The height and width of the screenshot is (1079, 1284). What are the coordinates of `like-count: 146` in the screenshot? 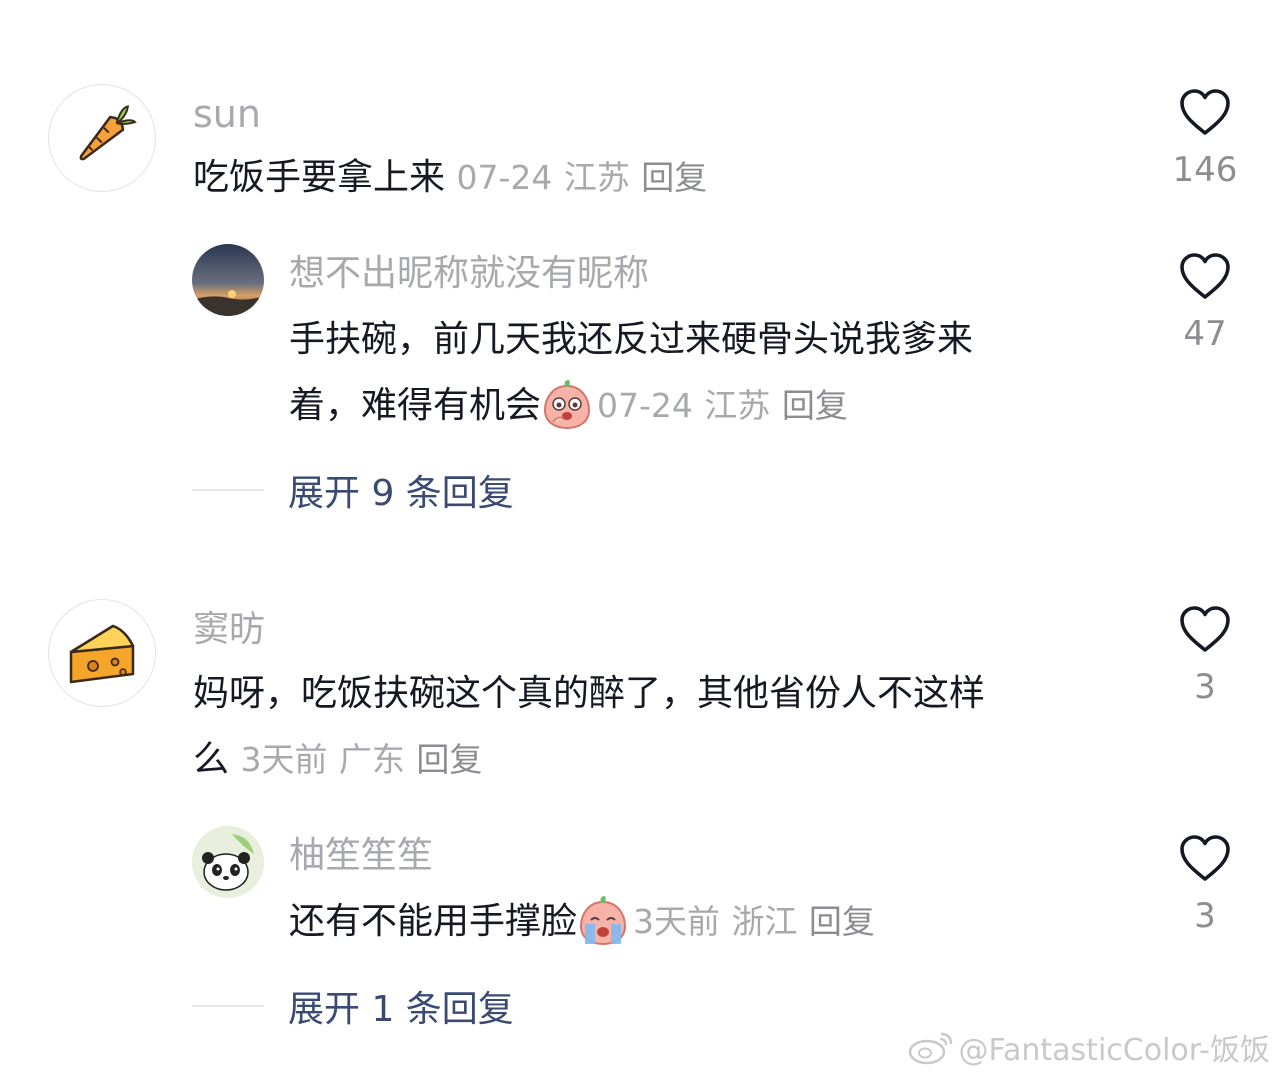 It's located at (1205, 170).